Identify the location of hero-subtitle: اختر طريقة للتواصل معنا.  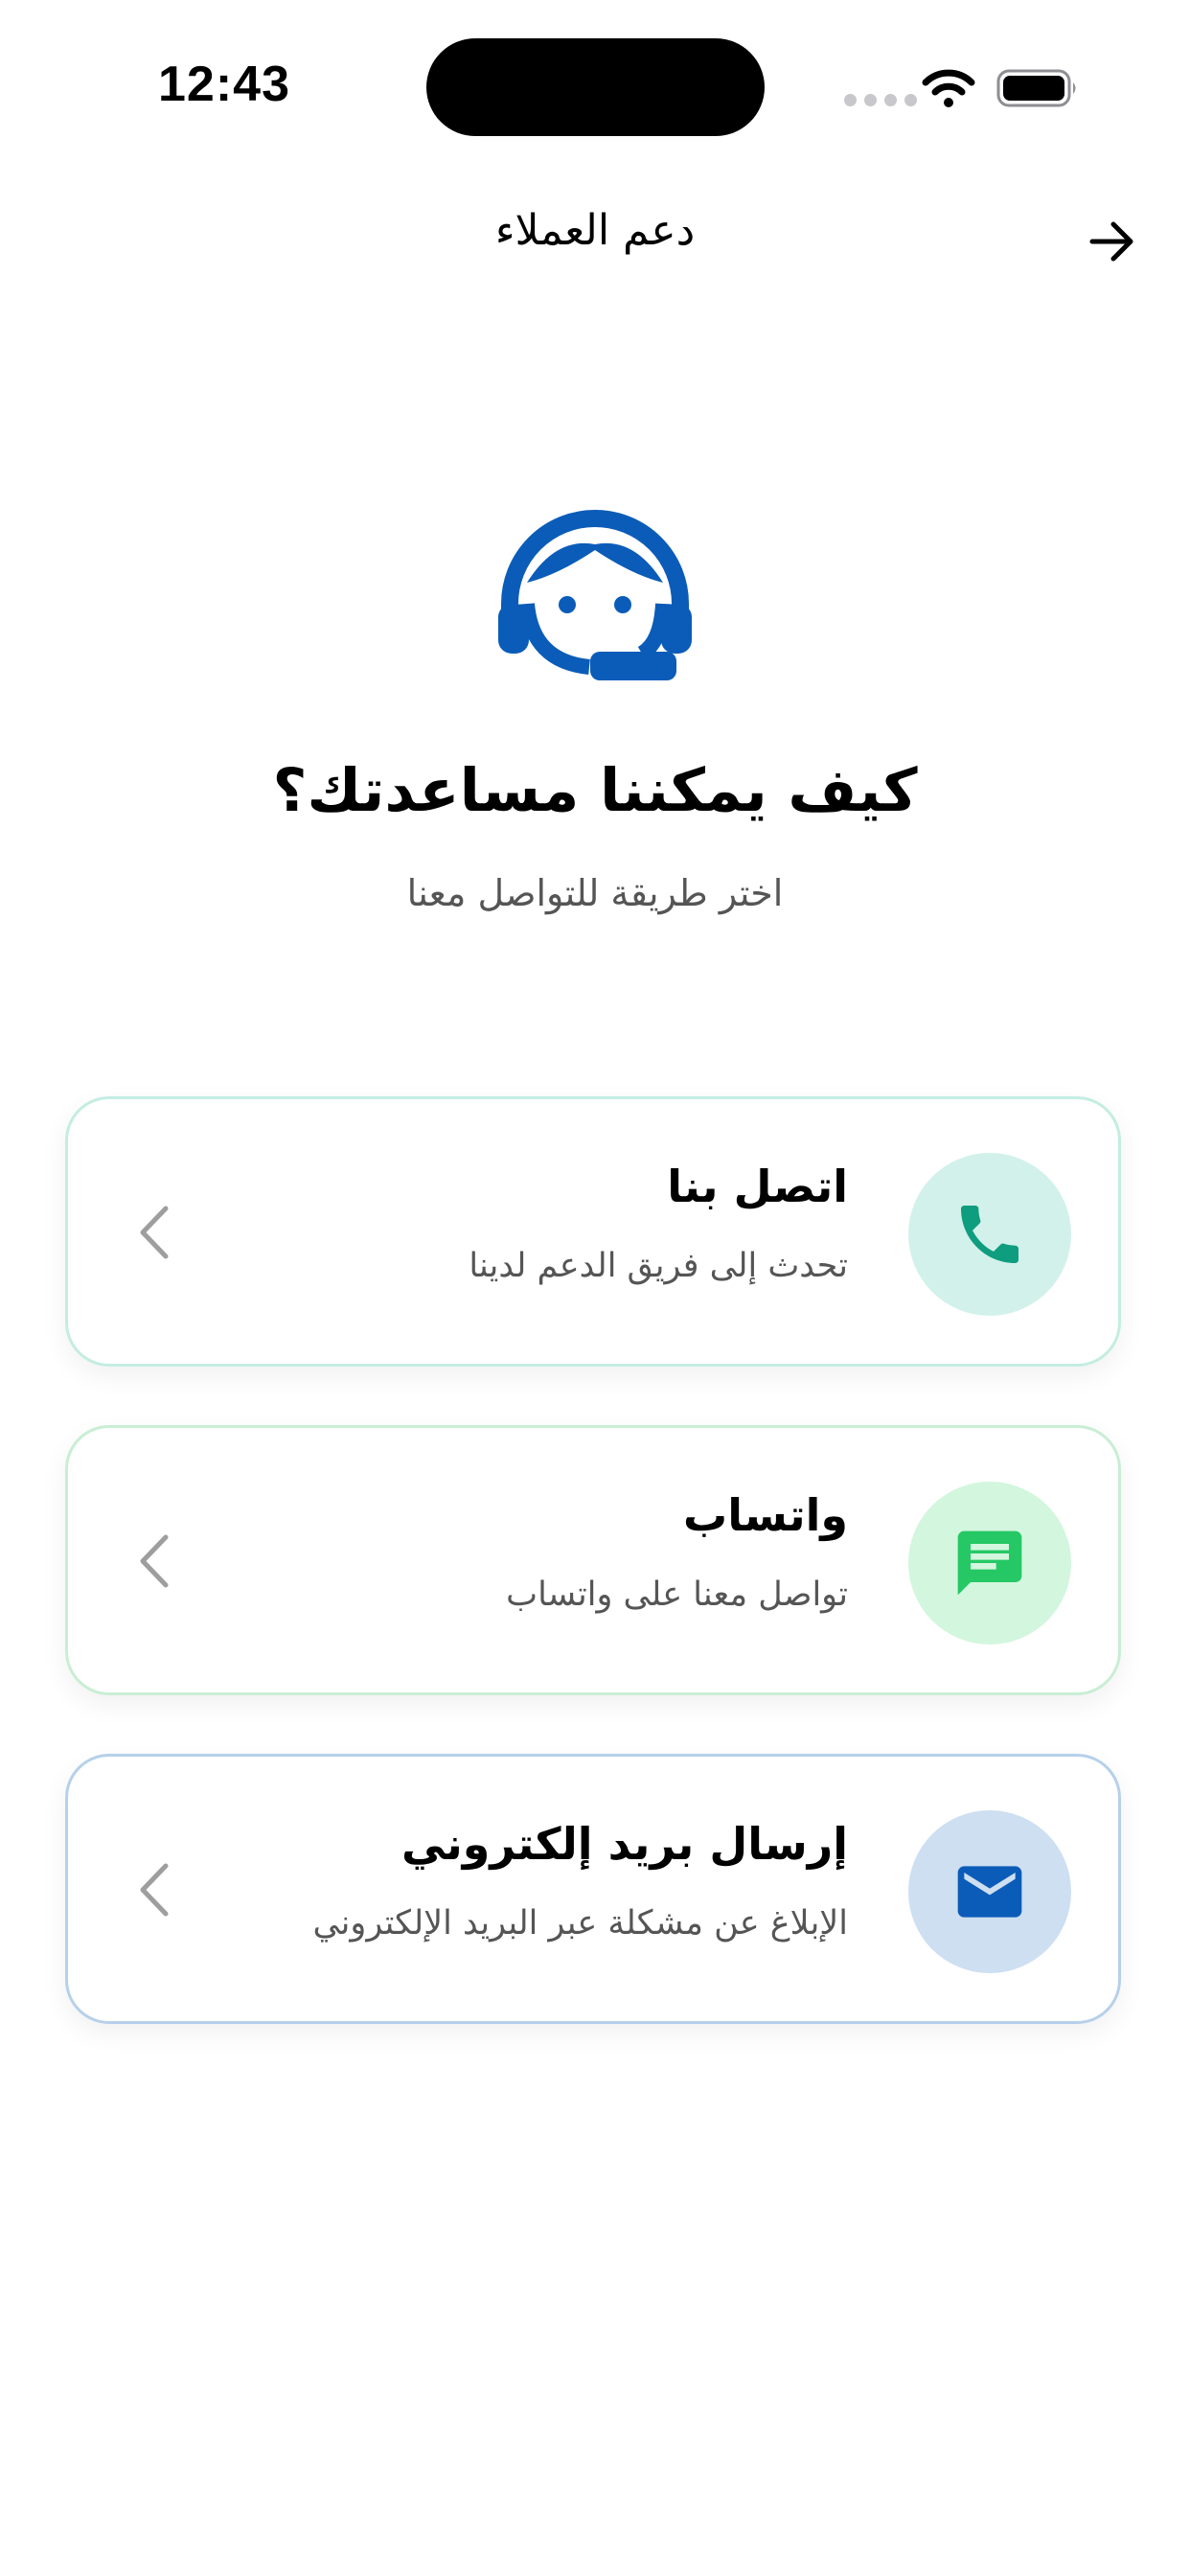
(595, 893).